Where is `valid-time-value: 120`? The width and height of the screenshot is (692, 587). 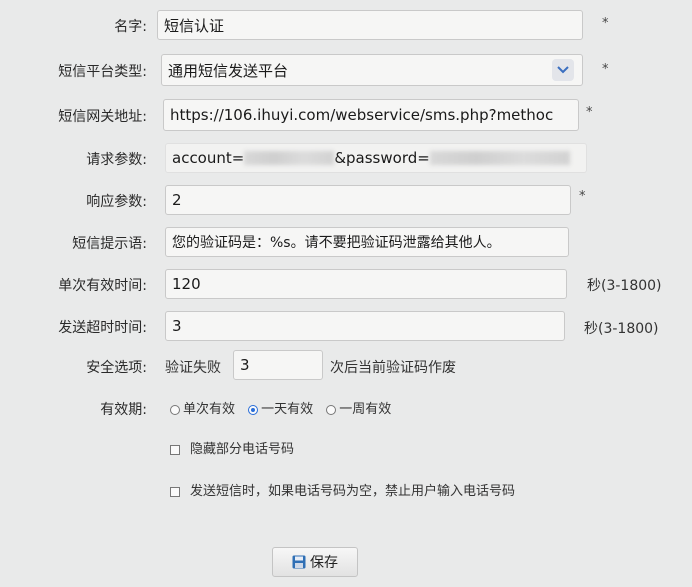
valid-time-value: 120 is located at coordinates (186, 284).